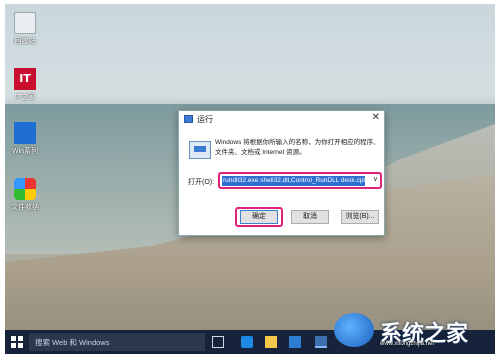 The height and width of the screenshot is (357, 500). I want to click on watermark: 系统之家 www.xitongzhijia.net, so click(413, 331).